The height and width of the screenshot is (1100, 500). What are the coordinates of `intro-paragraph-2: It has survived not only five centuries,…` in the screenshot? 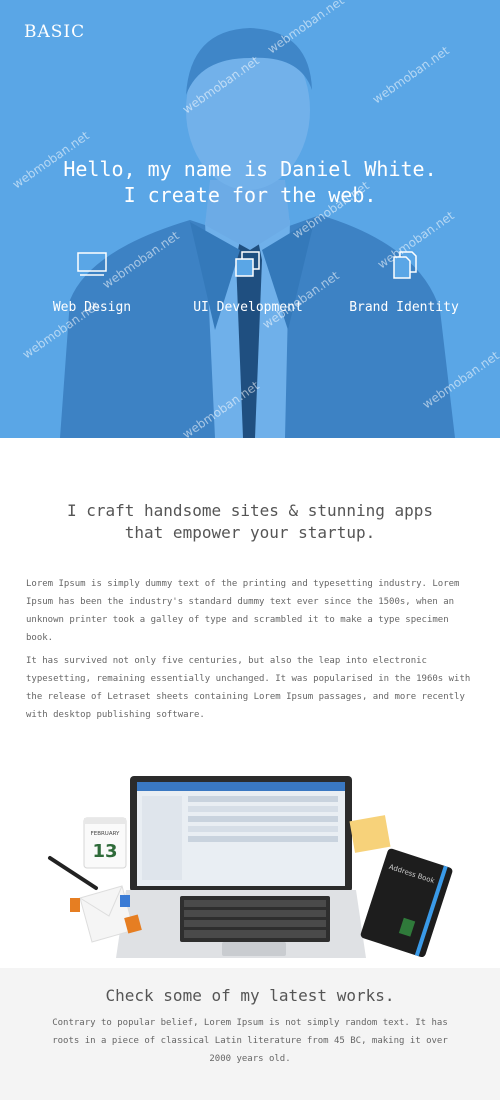 It's located at (248, 688).